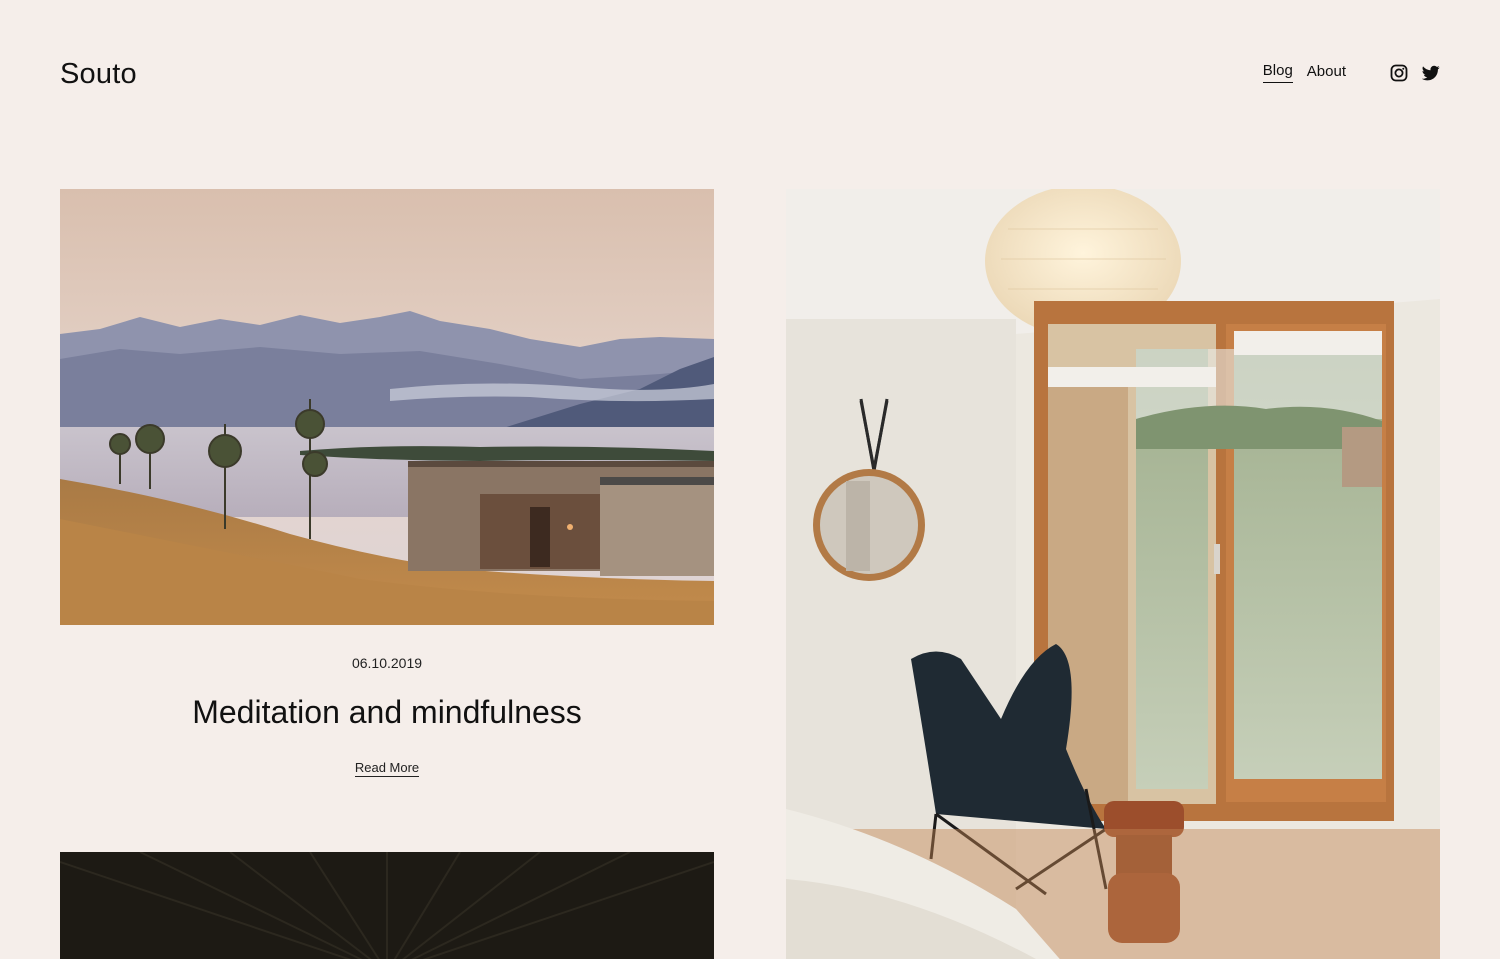  What do you see at coordinates (387, 712) in the screenshot?
I see `post-title: Meditation and mindfulness` at bounding box center [387, 712].